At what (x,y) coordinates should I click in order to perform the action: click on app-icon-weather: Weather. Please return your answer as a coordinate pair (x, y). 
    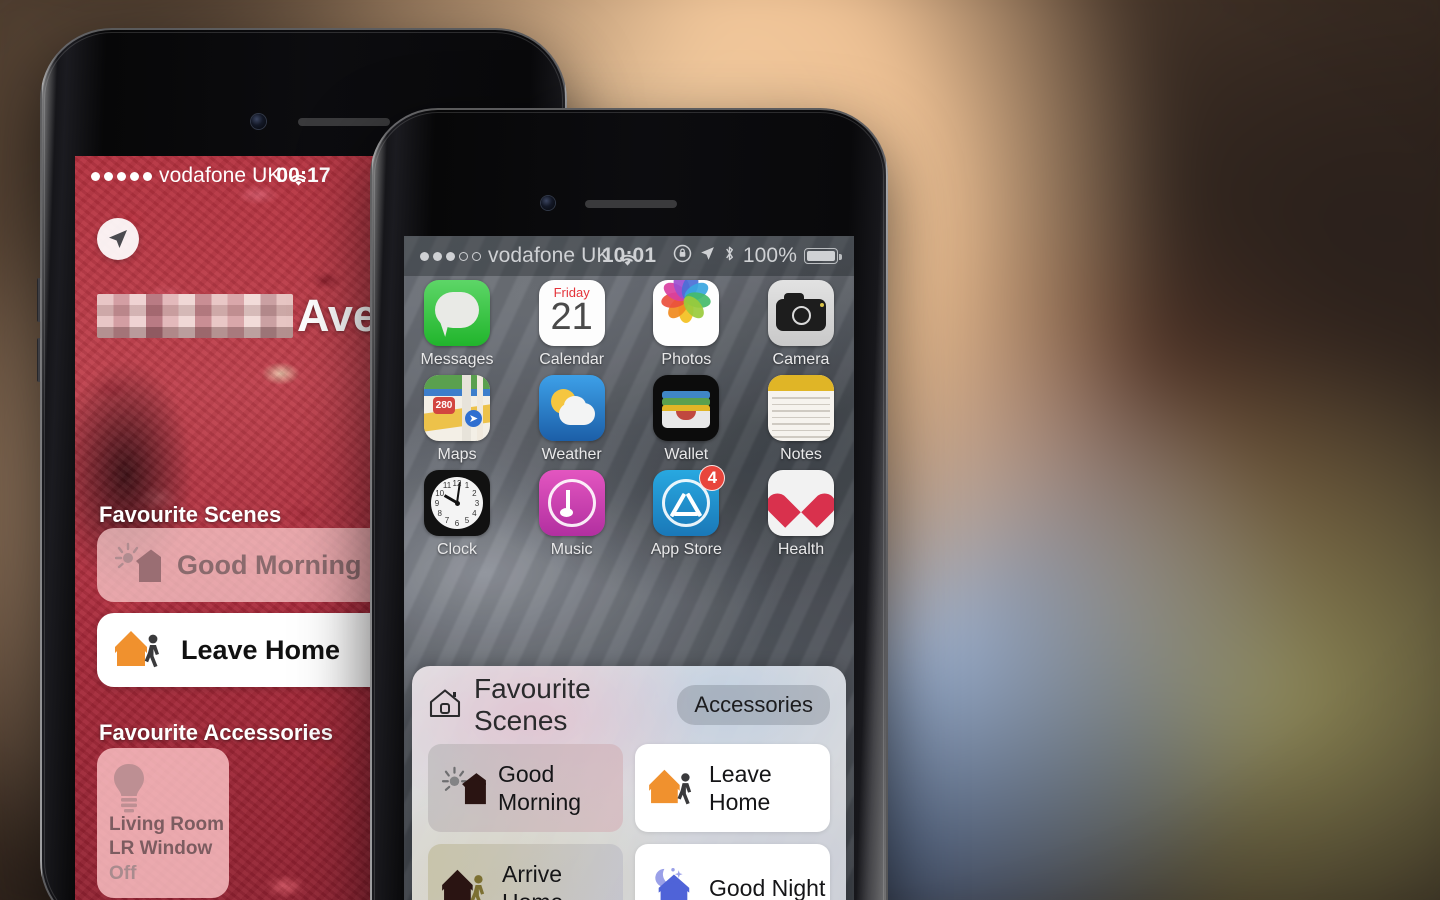
    Looking at the image, I should click on (572, 419).